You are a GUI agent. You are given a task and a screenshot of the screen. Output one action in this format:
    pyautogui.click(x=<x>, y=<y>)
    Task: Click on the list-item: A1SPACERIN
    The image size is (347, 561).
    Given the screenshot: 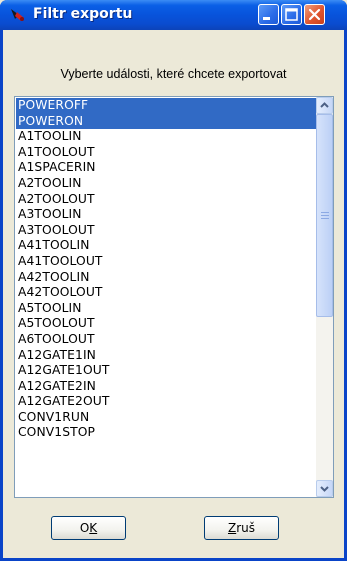 What is the action you would take?
    pyautogui.click(x=166, y=168)
    